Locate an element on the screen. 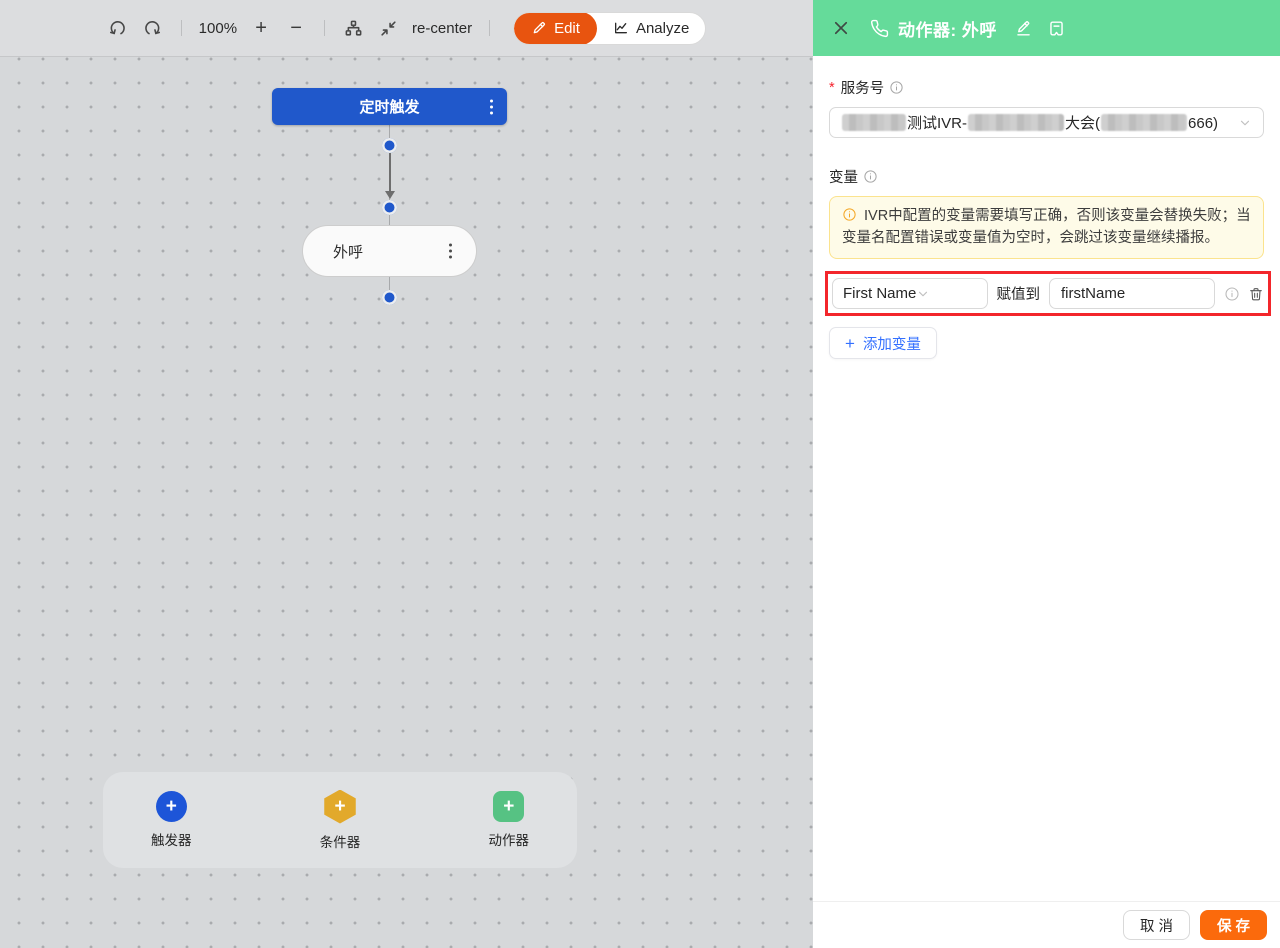  flow-arrowhead is located at coordinates (389, 195).